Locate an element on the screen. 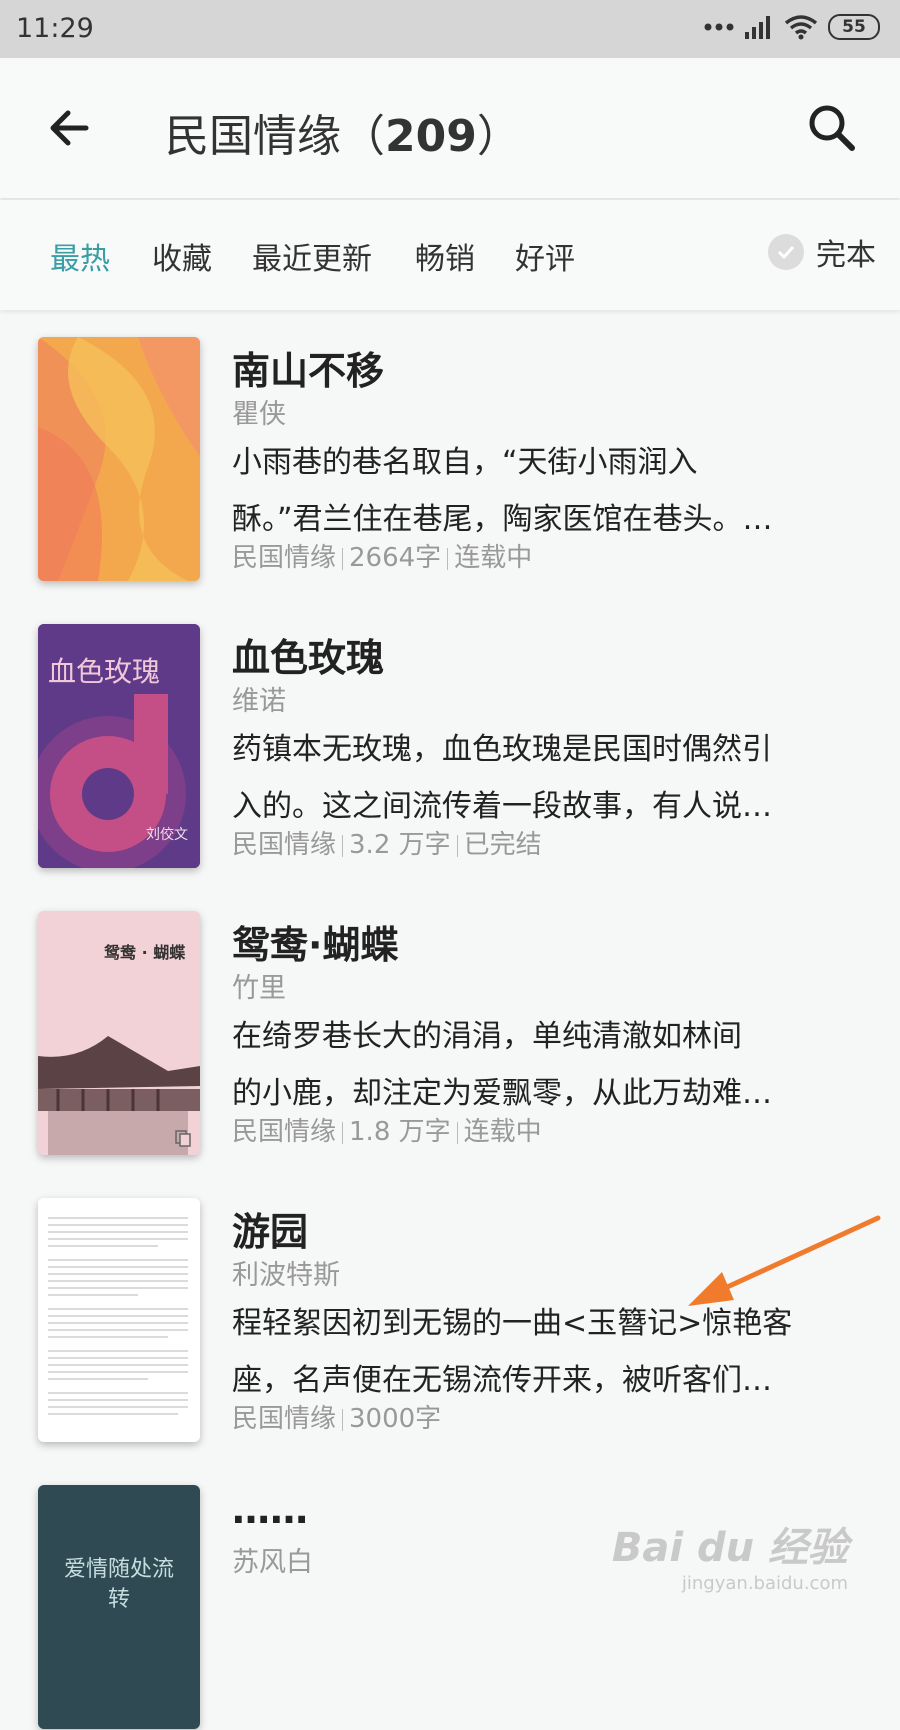 This screenshot has height=1730, width=900. book-title: 南山不移 is located at coordinates (308, 371).